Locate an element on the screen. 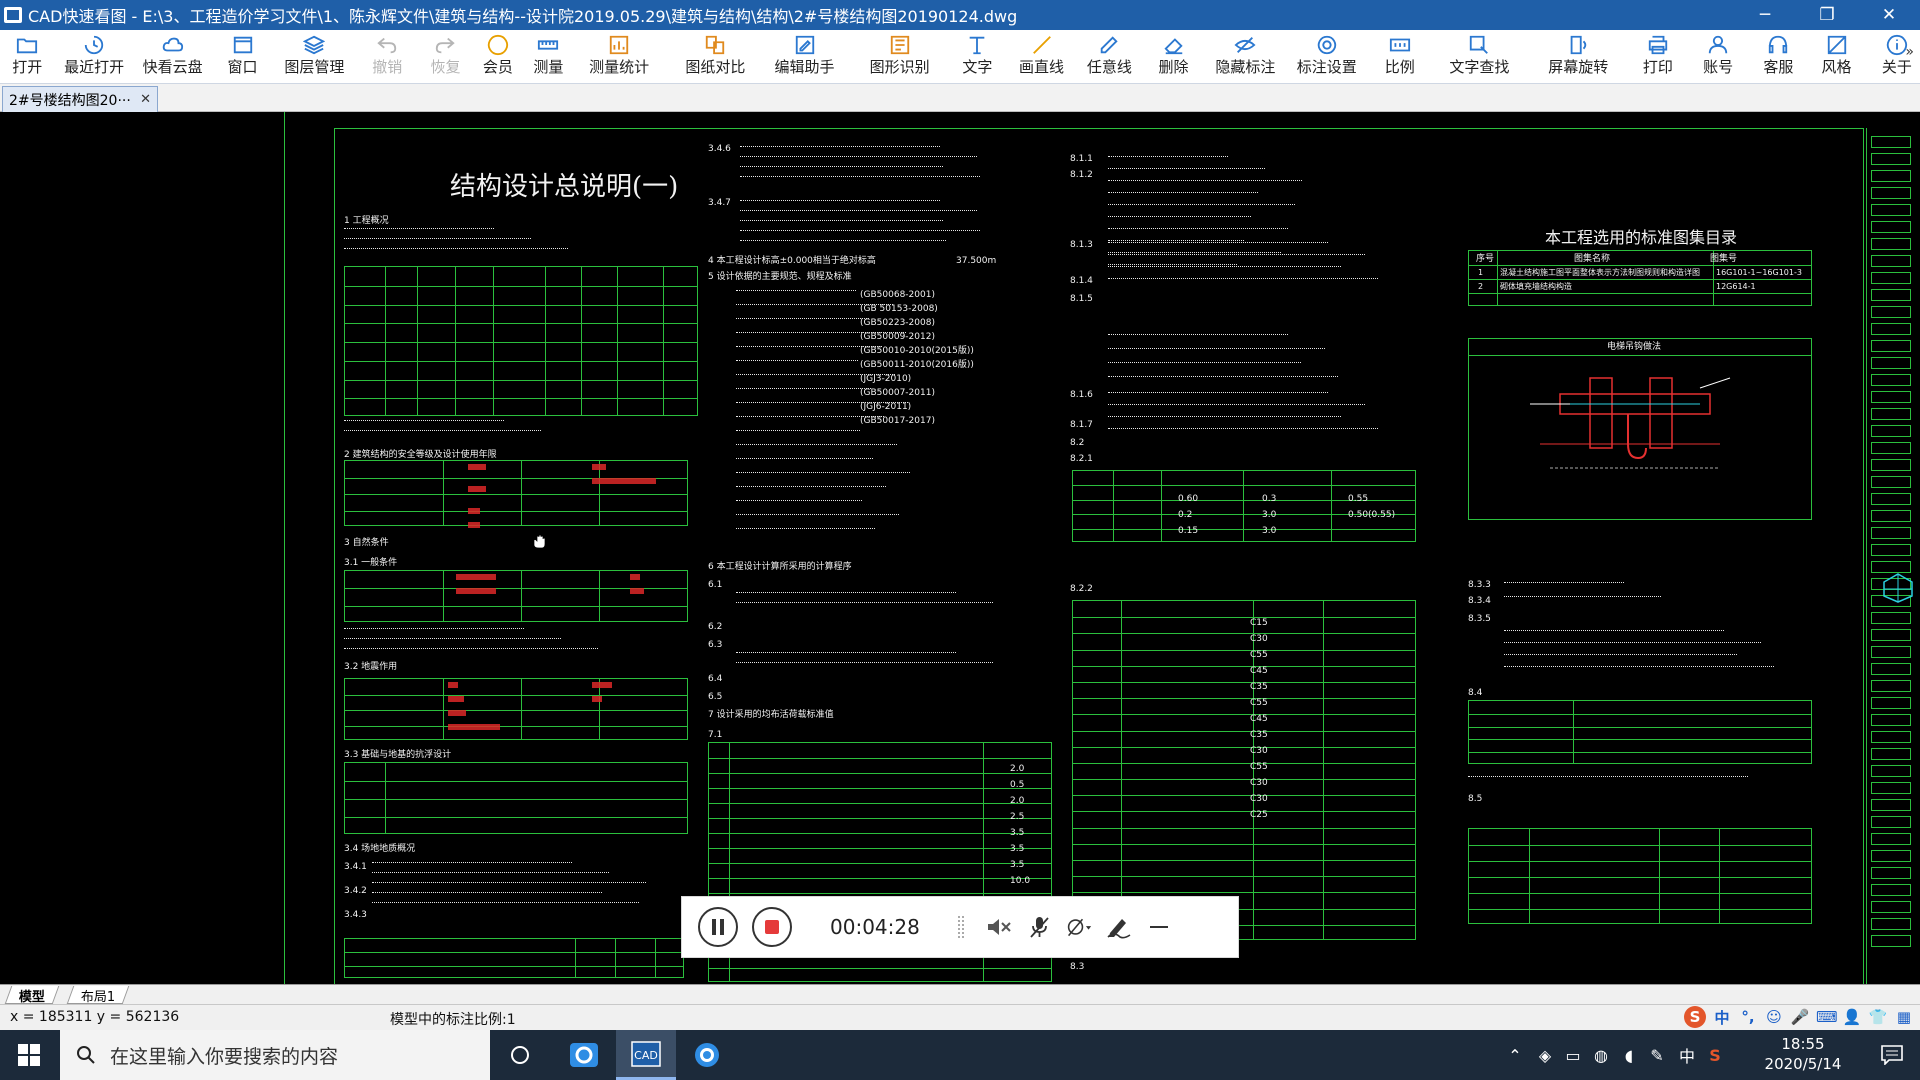  cortana-button is located at coordinates (520, 1055).